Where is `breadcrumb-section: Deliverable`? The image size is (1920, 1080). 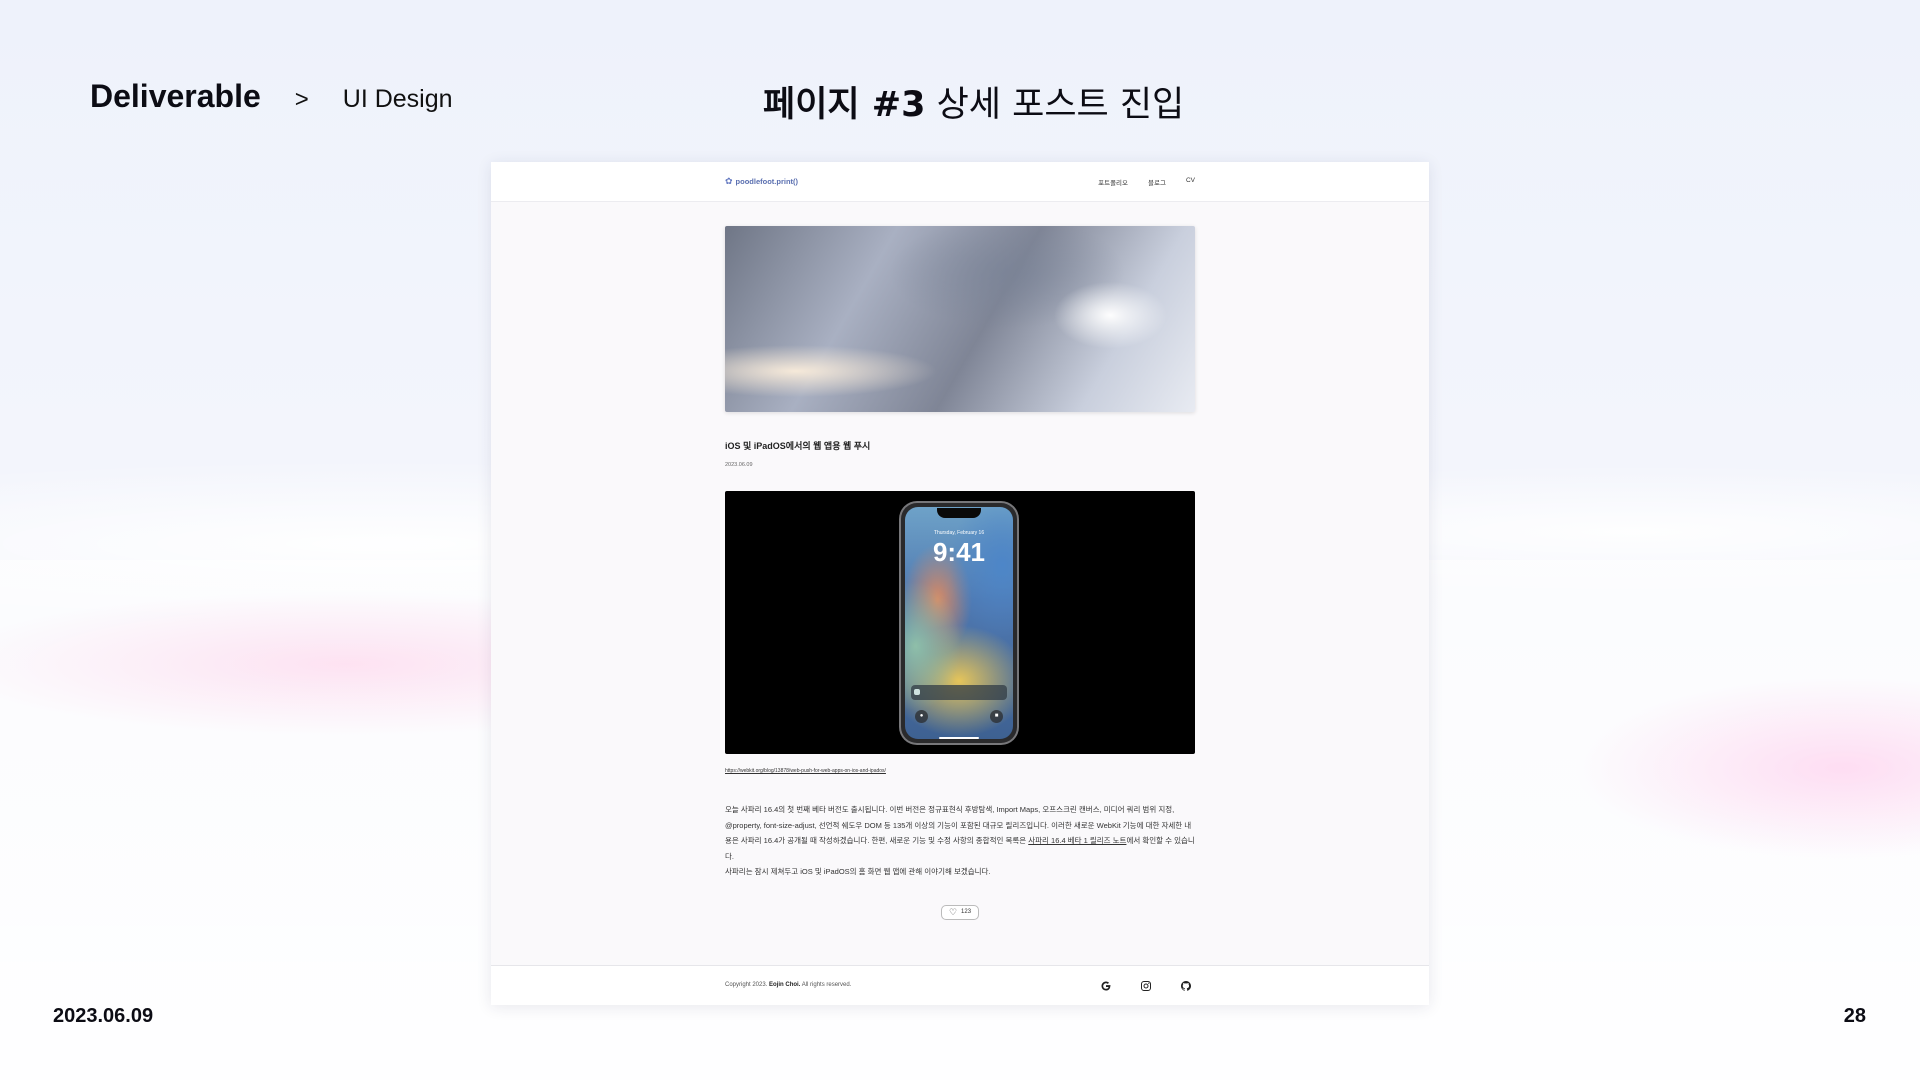 breadcrumb-section: Deliverable is located at coordinates (175, 96).